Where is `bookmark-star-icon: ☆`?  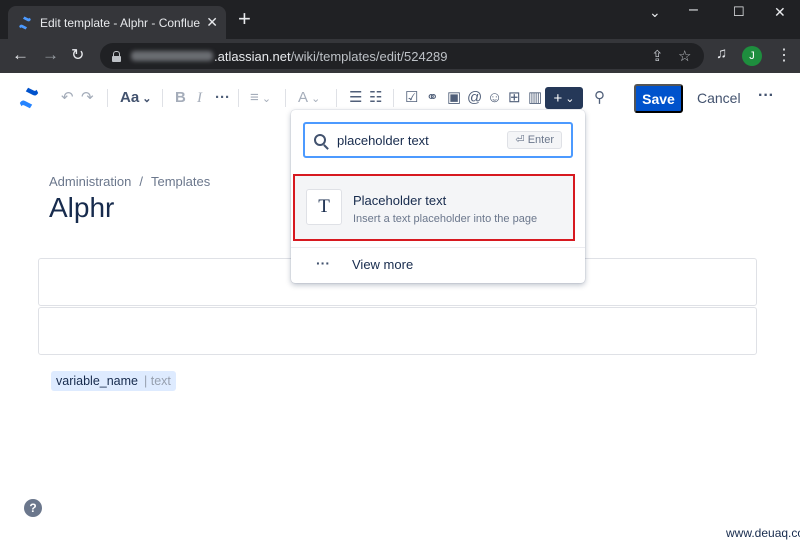 bookmark-star-icon: ☆ is located at coordinates (684, 56).